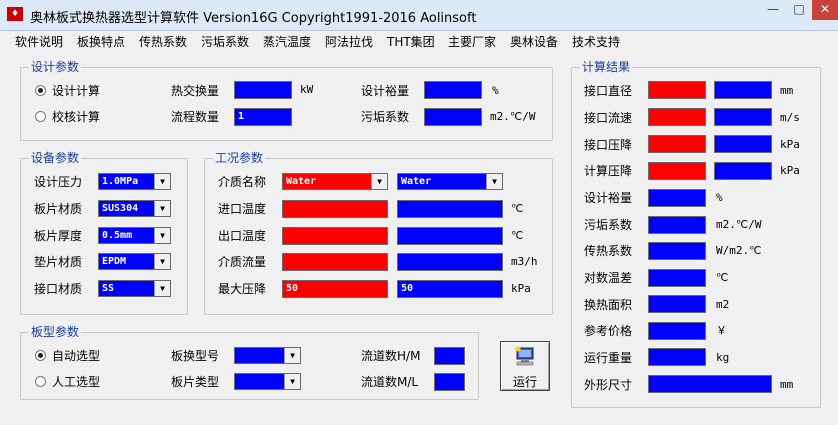  I want to click on result-label: 传热系数, so click(608, 251).